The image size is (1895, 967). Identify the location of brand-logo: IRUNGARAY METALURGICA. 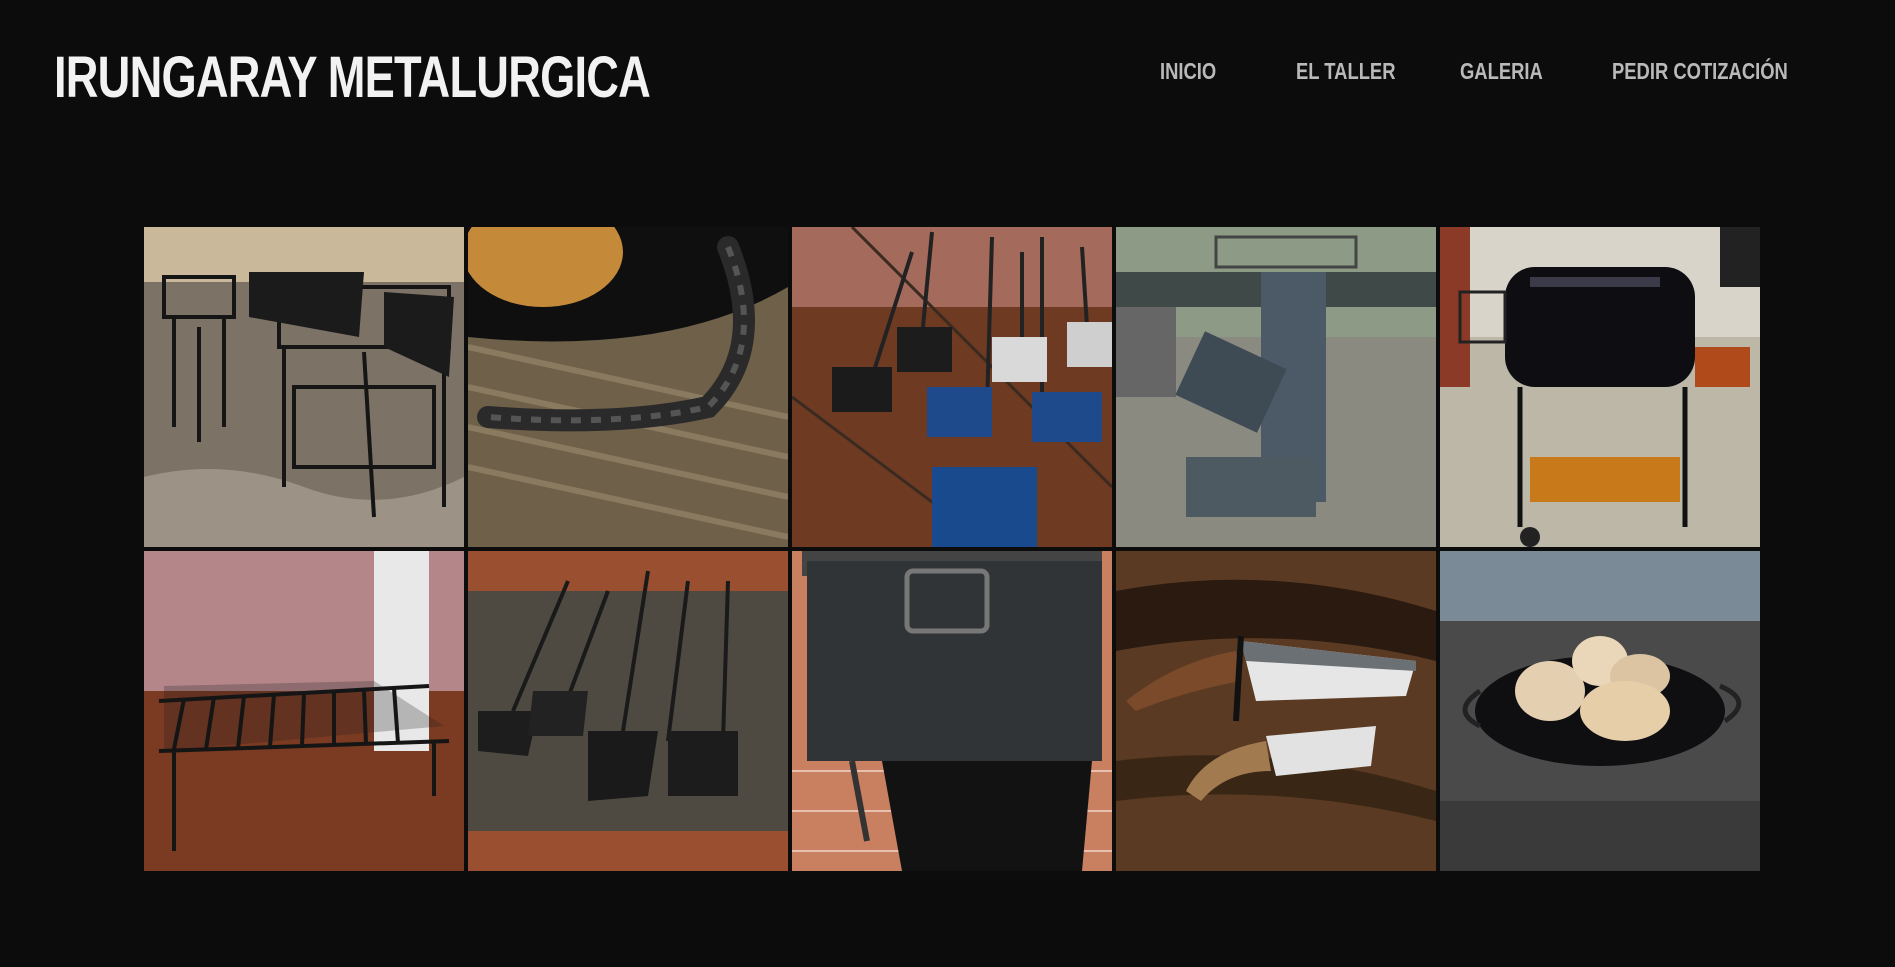
(352, 77).